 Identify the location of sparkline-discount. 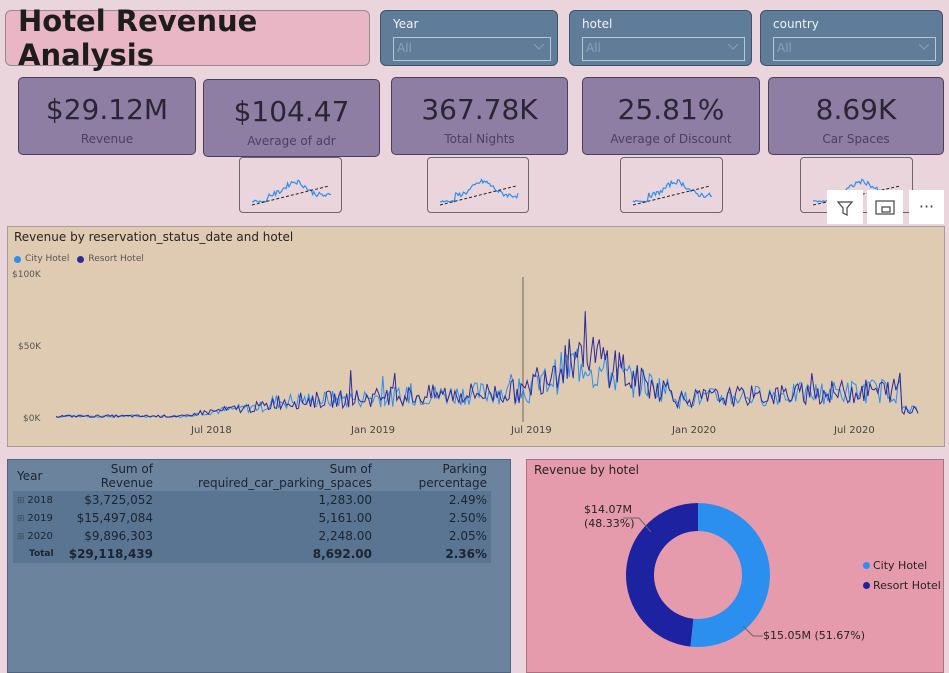
(671, 185).